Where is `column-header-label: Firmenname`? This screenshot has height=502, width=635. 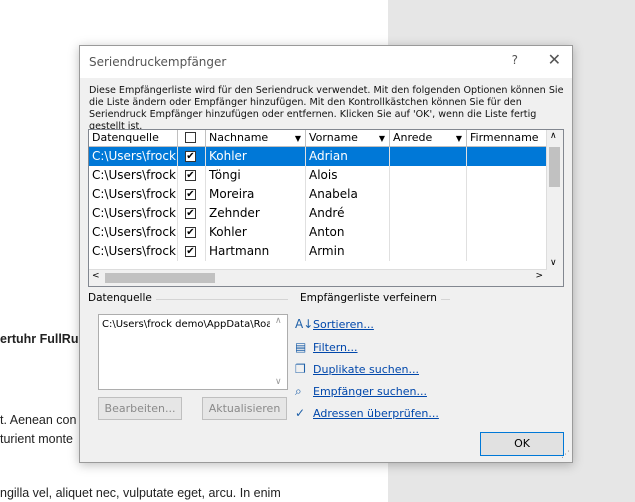
column-header-label: Firmenname is located at coordinates (504, 137).